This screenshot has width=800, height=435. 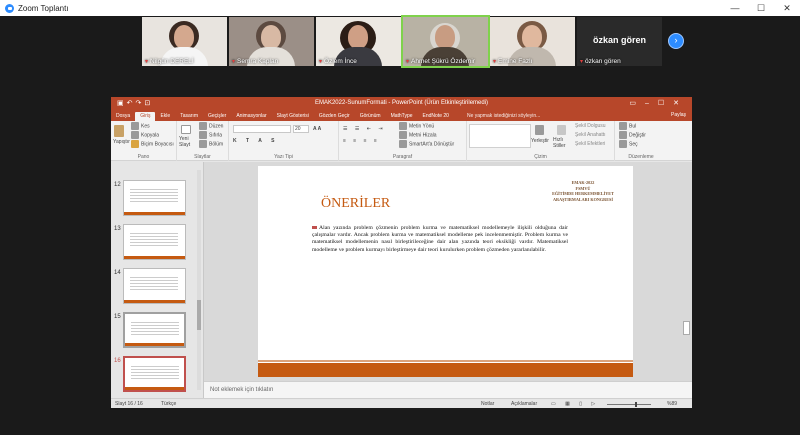 What do you see at coordinates (199, 280) in the screenshot?
I see `thumbnails-scrollbar` at bounding box center [199, 280].